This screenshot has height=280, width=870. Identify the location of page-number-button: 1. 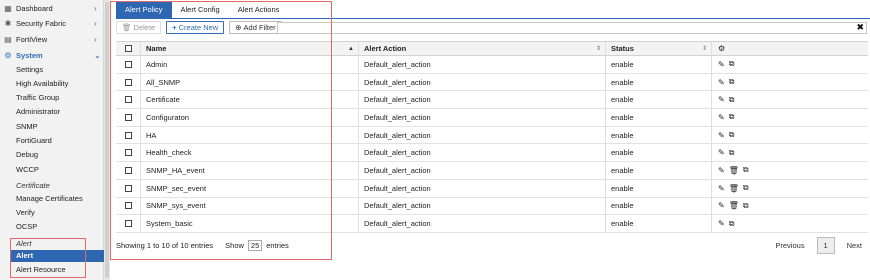
(825, 245).